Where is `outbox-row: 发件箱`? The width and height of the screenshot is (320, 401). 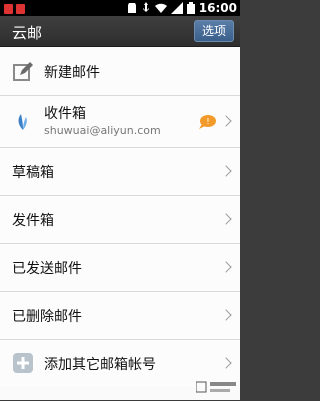
outbox-row: 发件箱 is located at coordinates (120, 219).